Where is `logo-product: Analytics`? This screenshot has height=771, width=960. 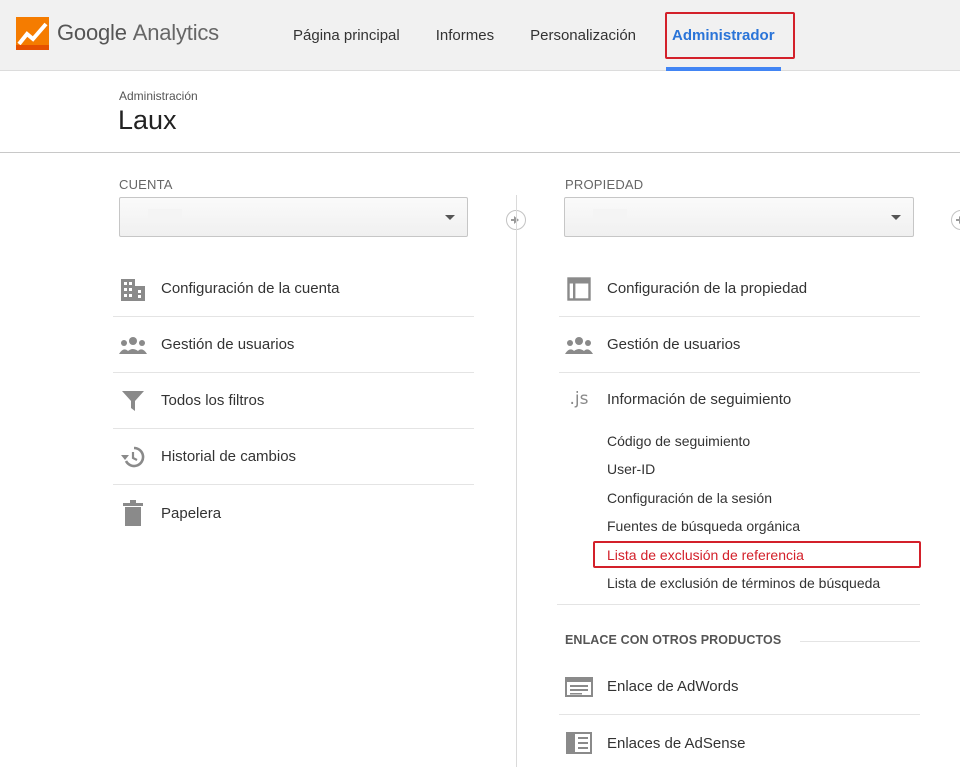 logo-product: Analytics is located at coordinates (175, 32).